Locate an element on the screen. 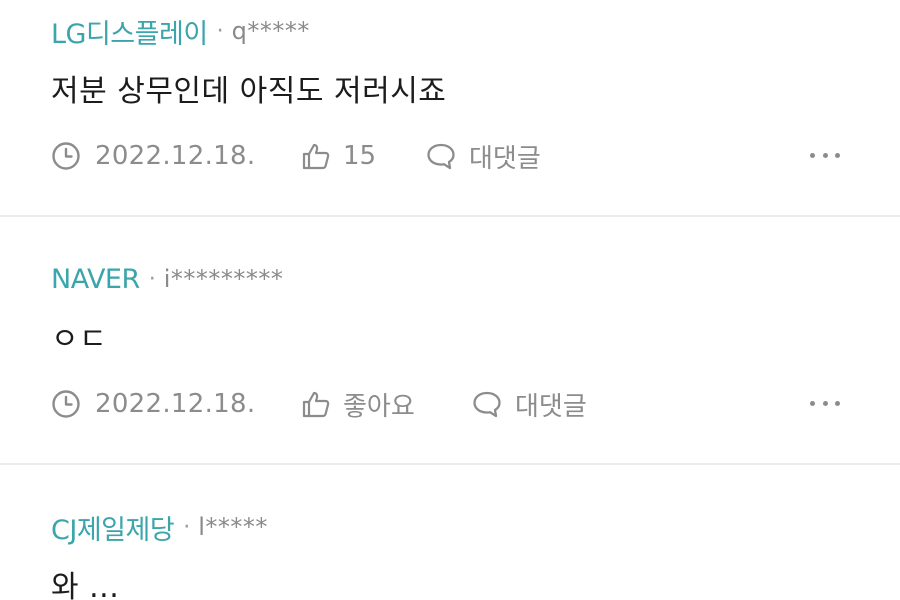  like-button: 좋아요 is located at coordinates (386, 404).